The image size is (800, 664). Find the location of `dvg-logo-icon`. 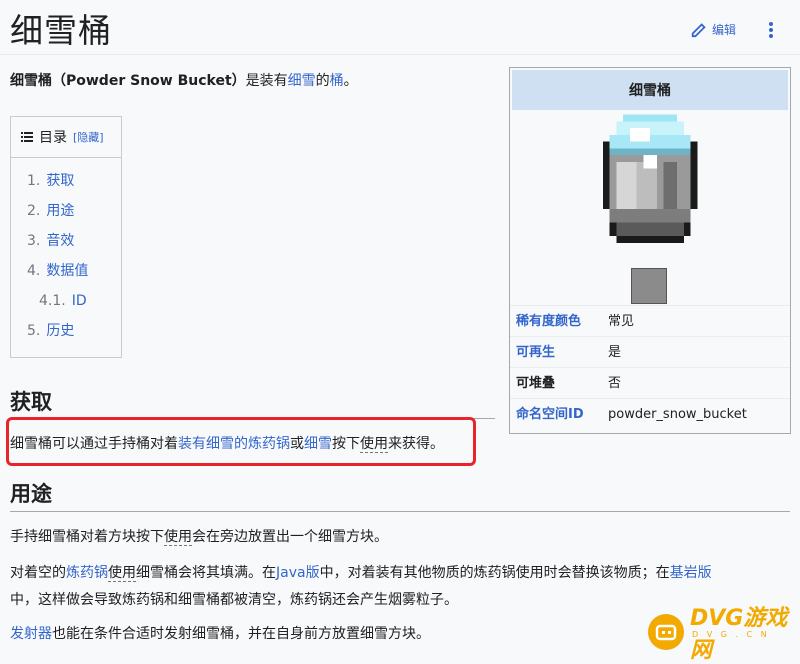

dvg-logo-icon is located at coordinates (666, 632).